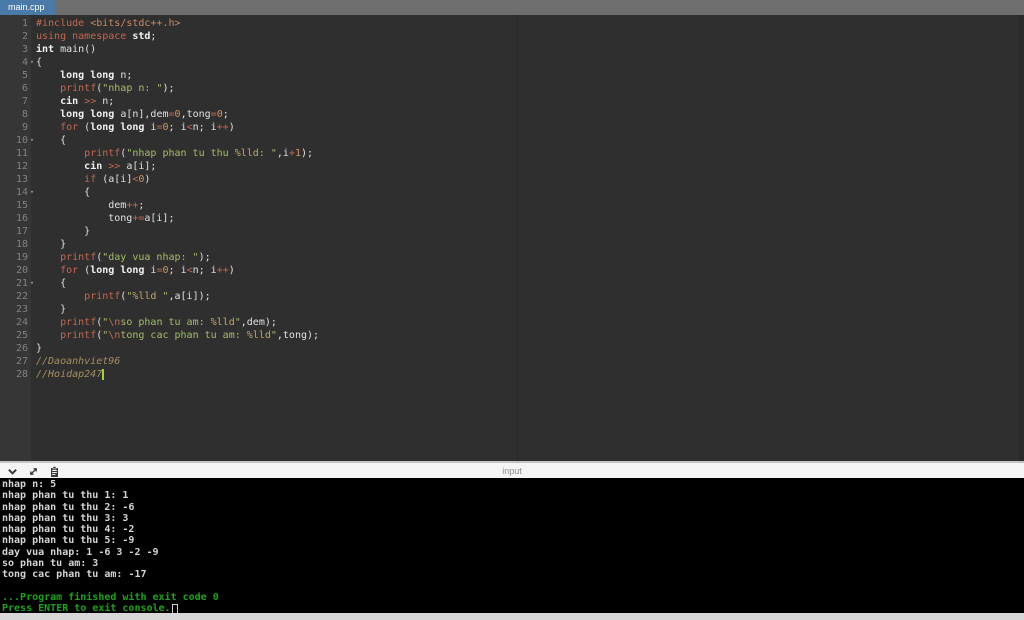 This screenshot has height=620, width=1024. Describe the element at coordinates (14, 374) in the screenshot. I see `line-number: 28` at that location.